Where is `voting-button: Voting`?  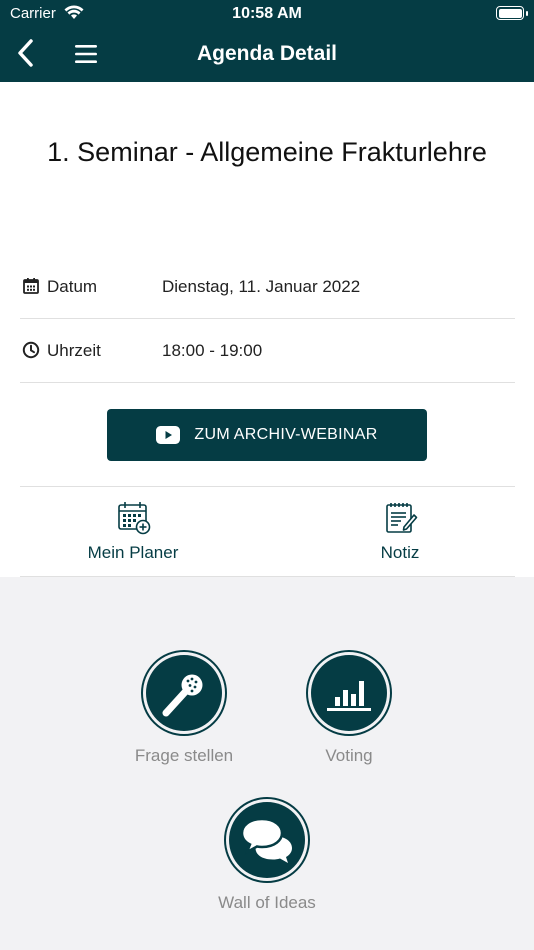 voting-button: Voting is located at coordinates (349, 715).